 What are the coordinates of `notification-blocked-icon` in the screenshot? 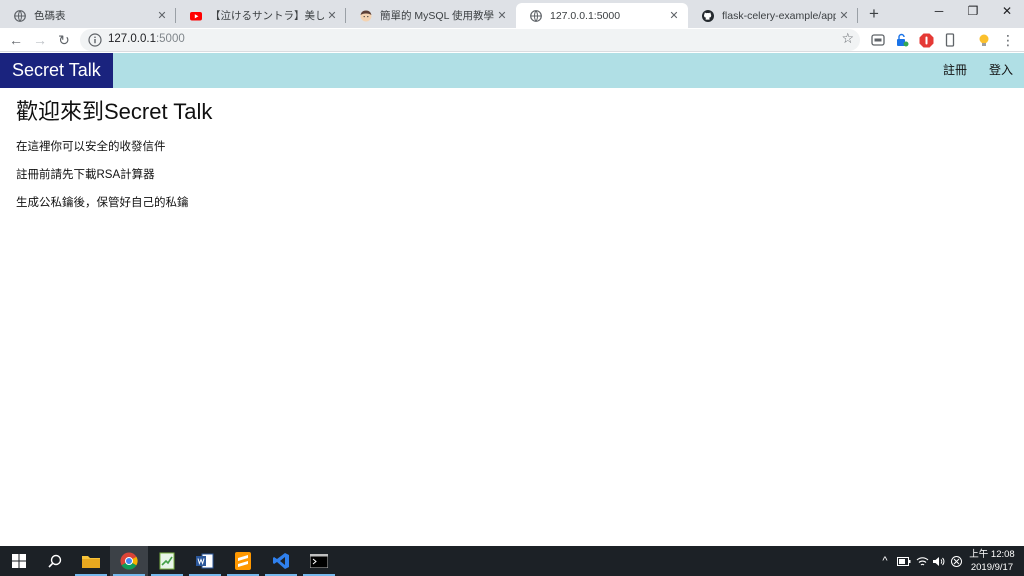 It's located at (956, 561).